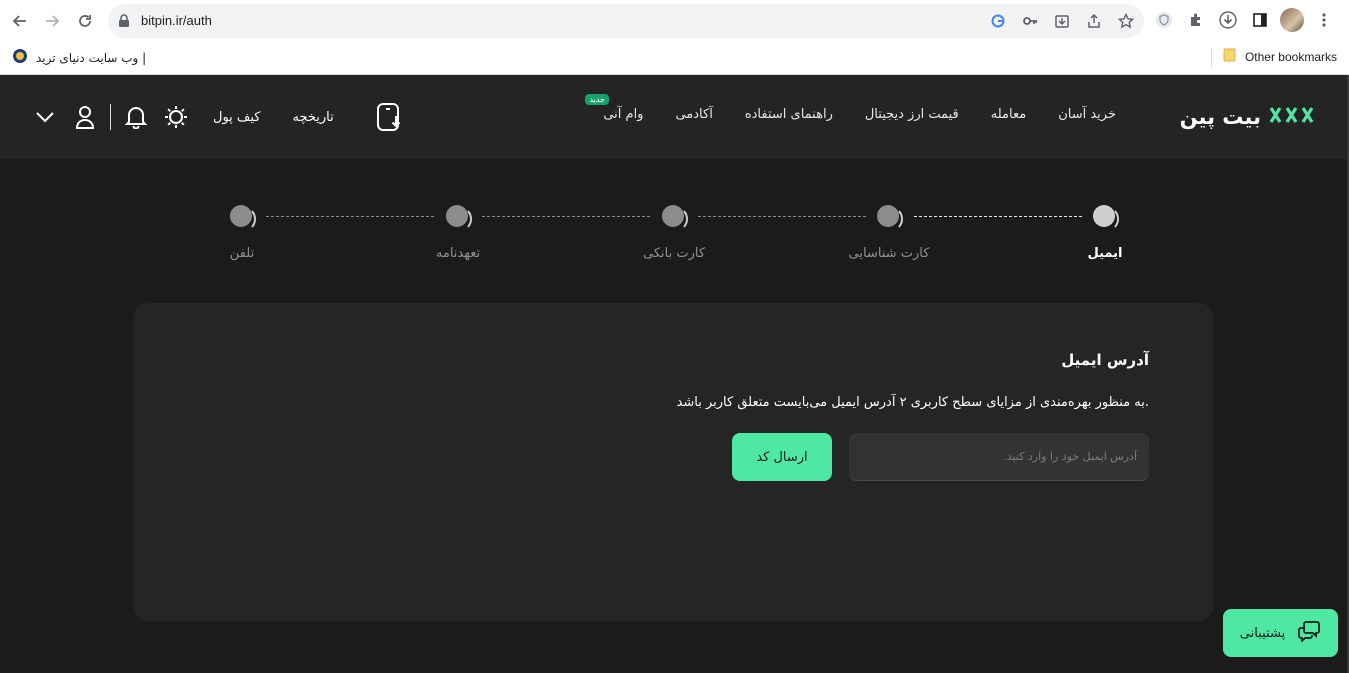 The height and width of the screenshot is (673, 1349). What do you see at coordinates (1196, 20) in the screenshot?
I see `puzzle-extensions-icon` at bounding box center [1196, 20].